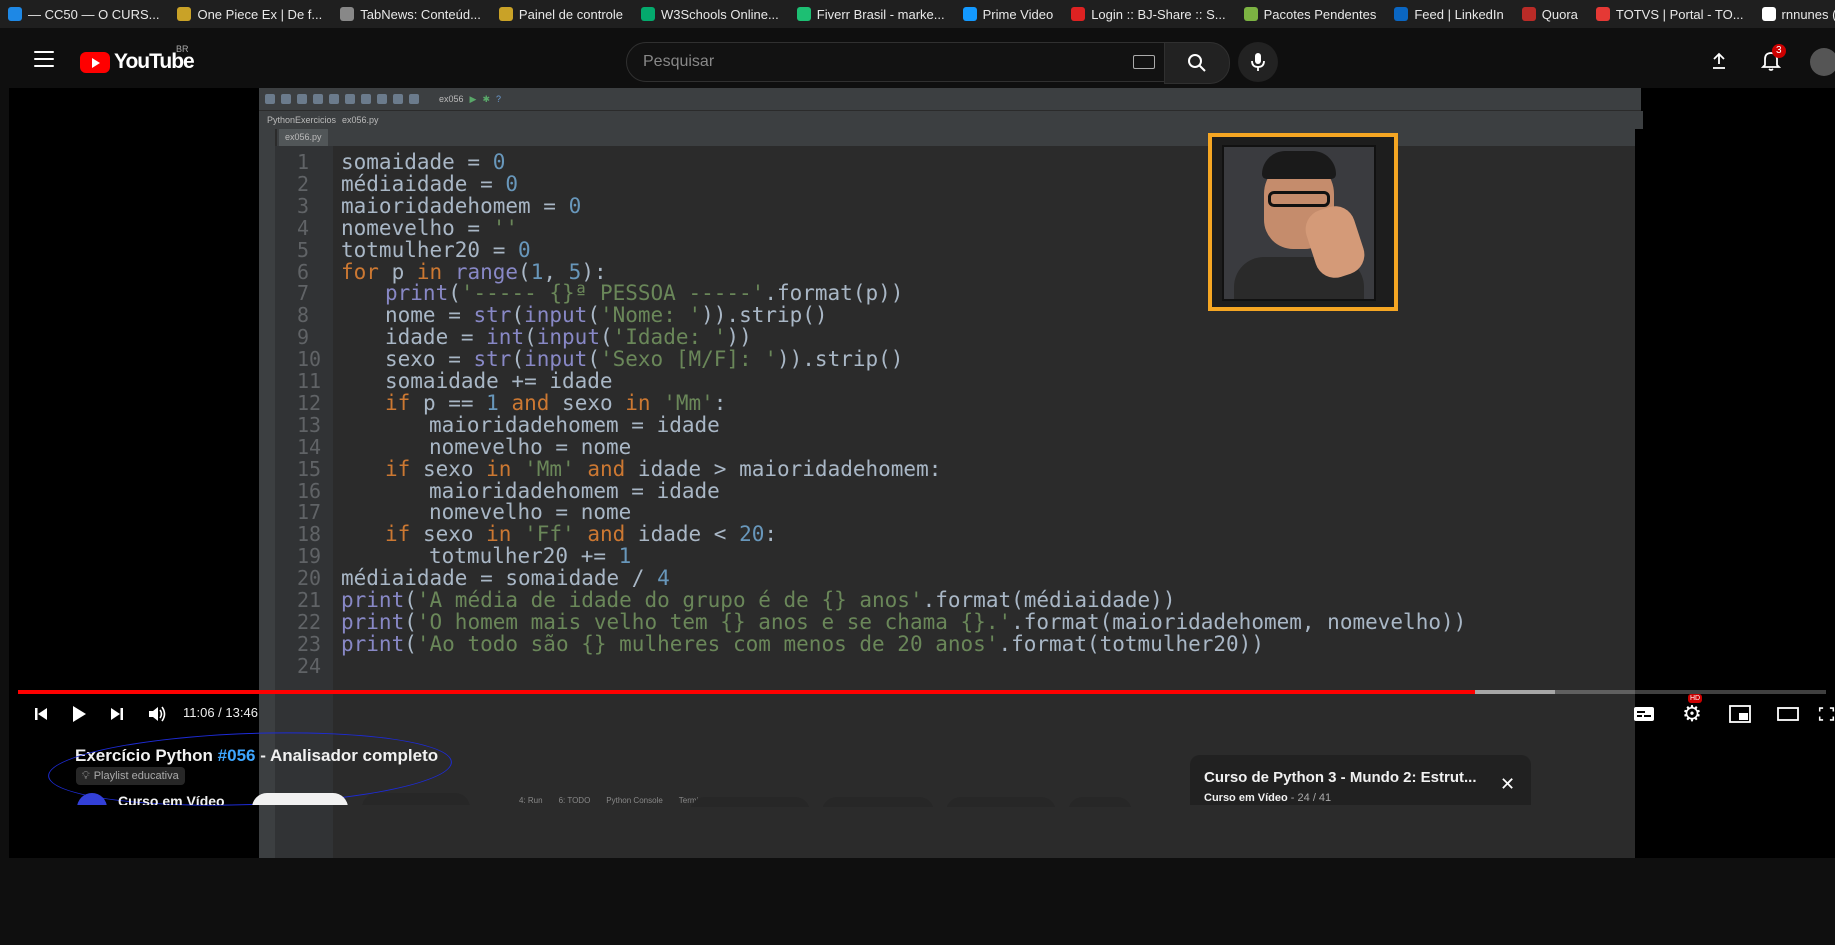  Describe the element at coordinates (570, 14) in the screenshot. I see `bookmark-label: Painel de controle` at that location.